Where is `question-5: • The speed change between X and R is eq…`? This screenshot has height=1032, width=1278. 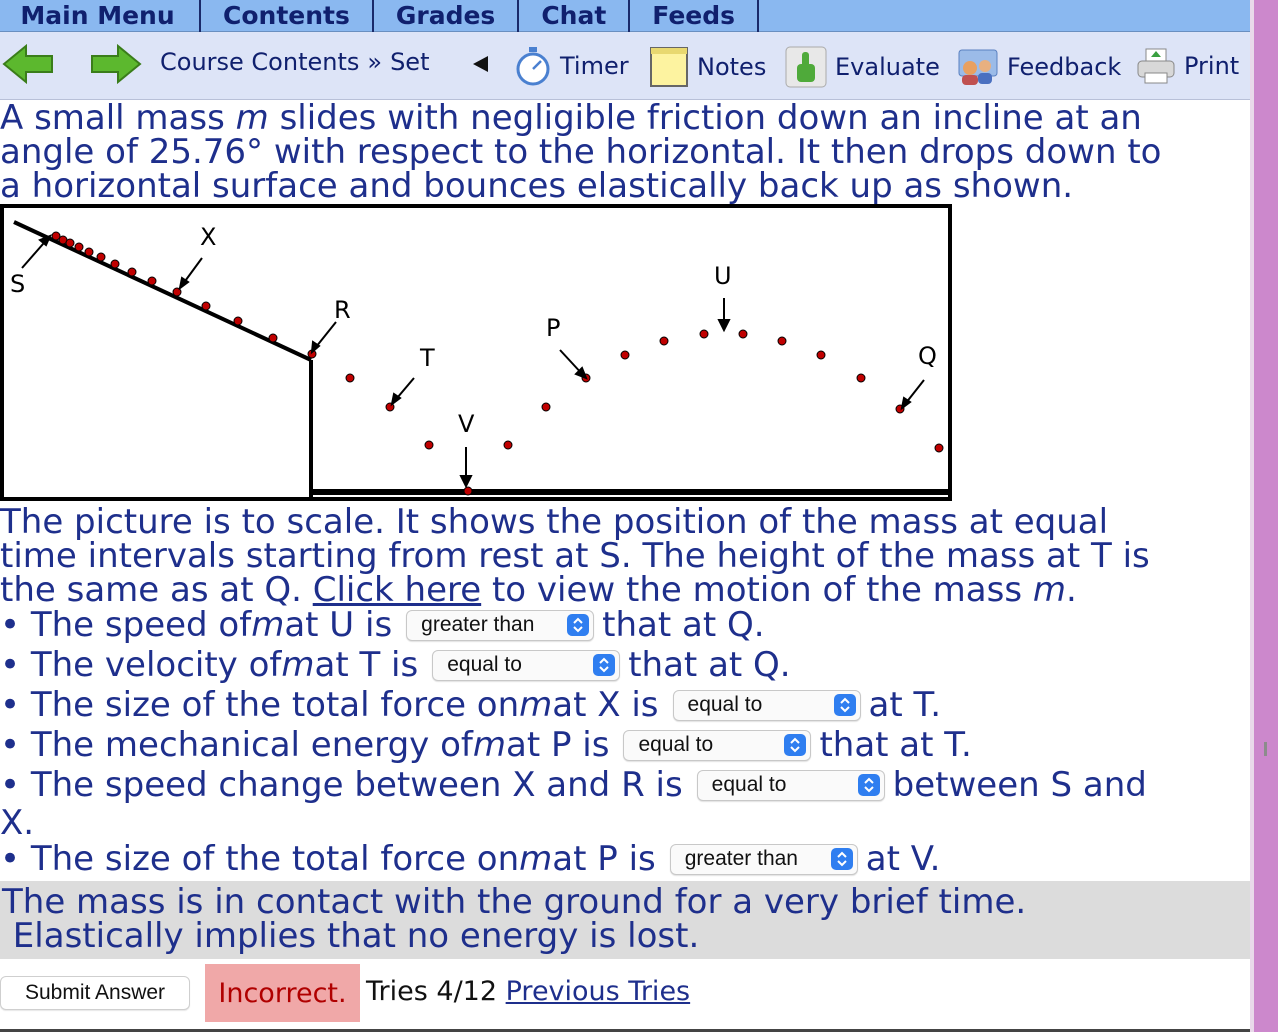
question-5: • The speed change between X and R is eq… is located at coordinates (573, 785).